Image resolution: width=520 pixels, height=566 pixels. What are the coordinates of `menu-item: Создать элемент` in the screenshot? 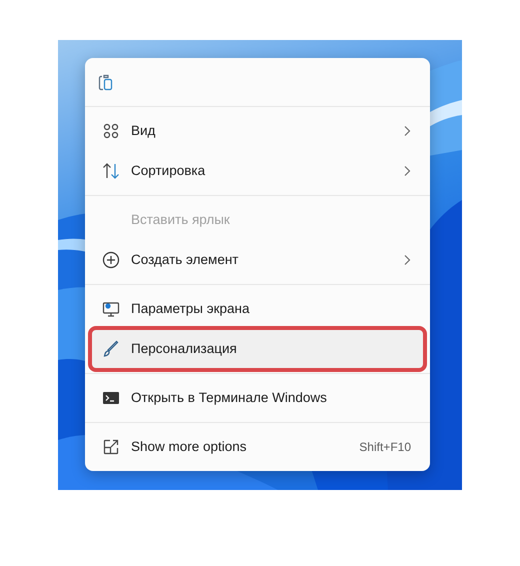 It's located at (257, 260).